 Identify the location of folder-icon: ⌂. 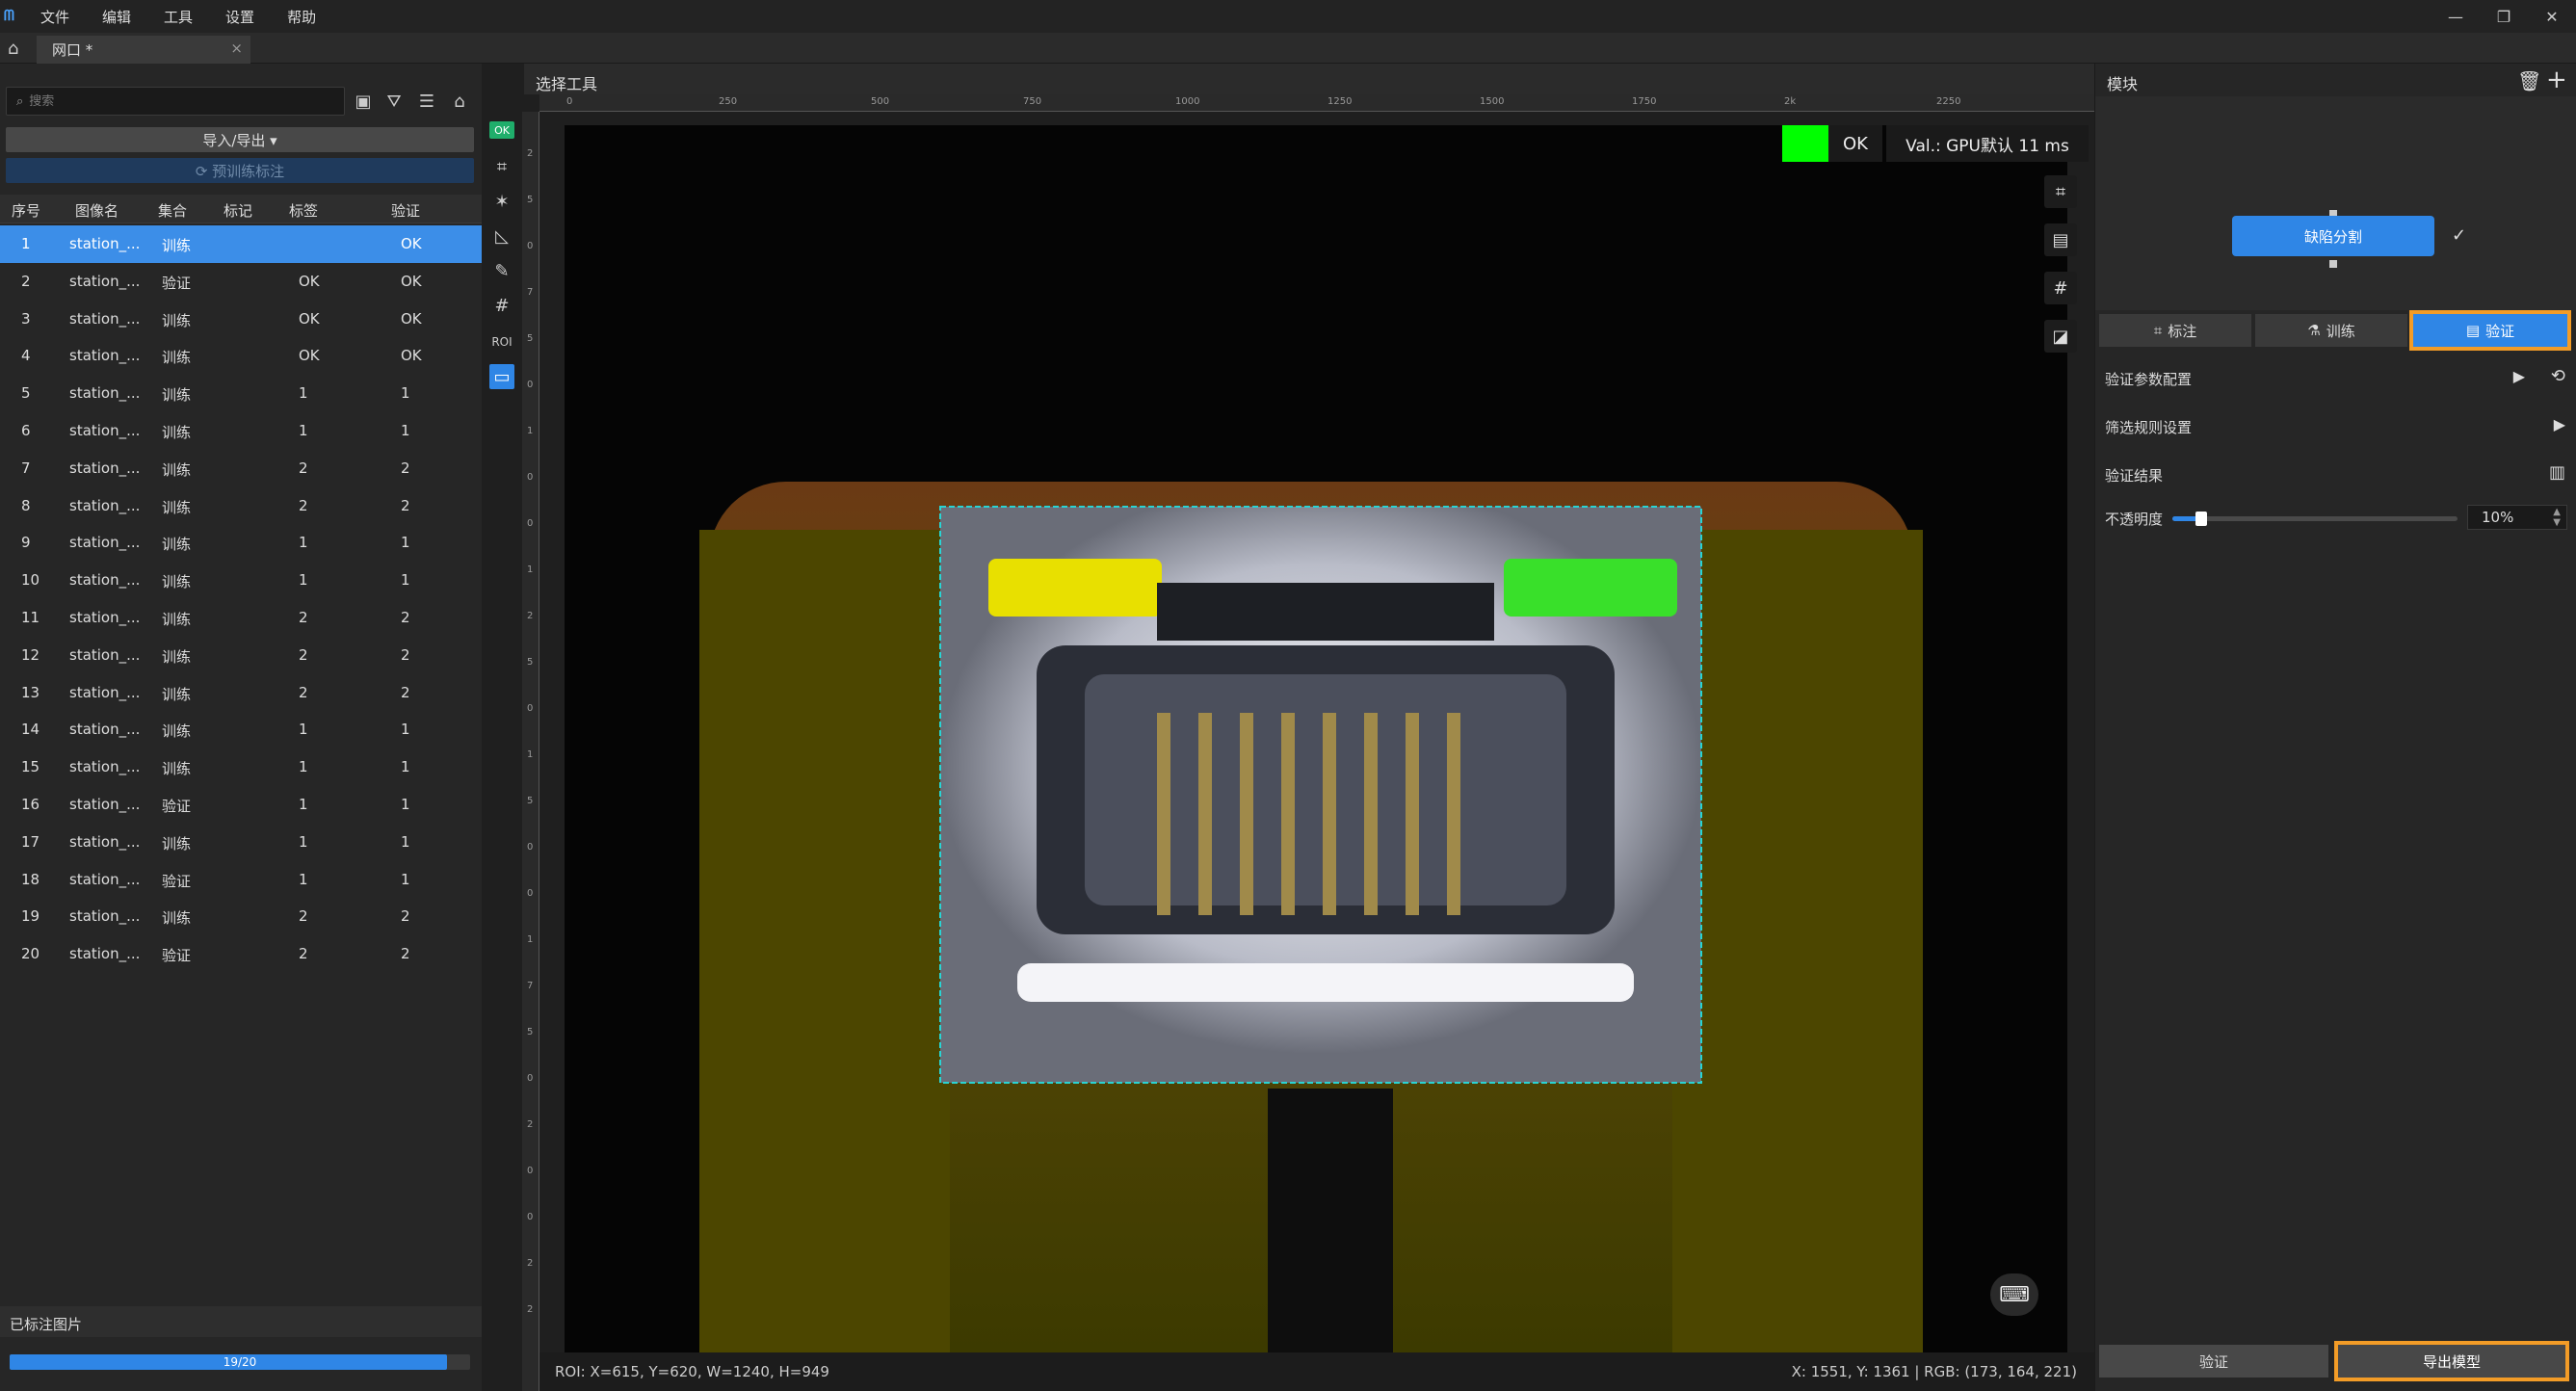
(460, 101).